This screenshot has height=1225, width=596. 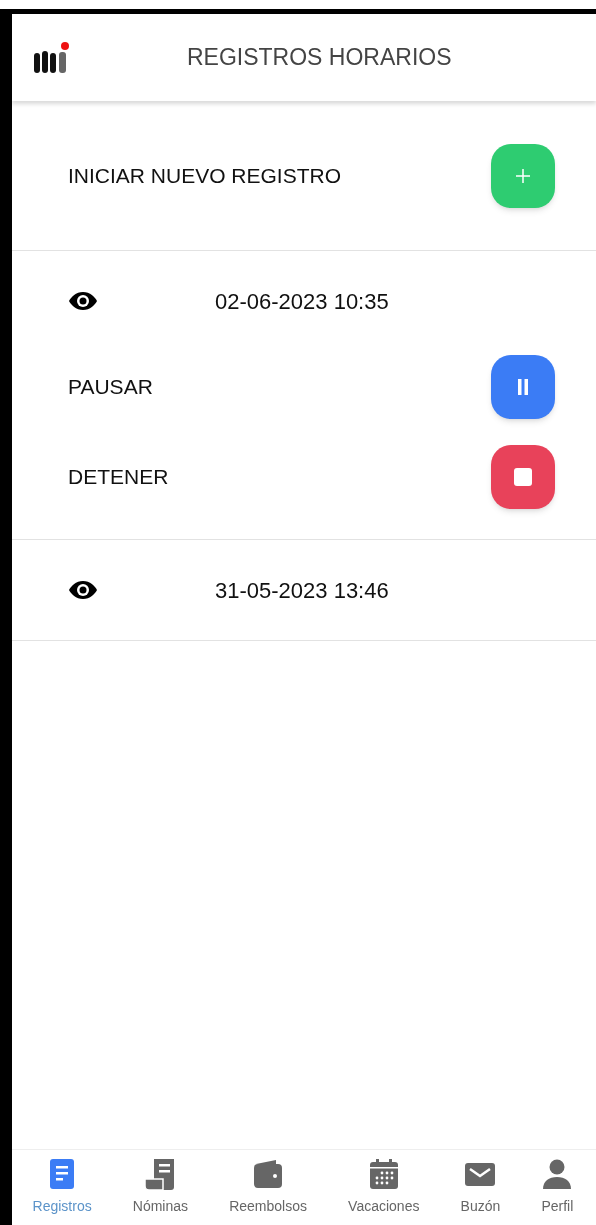 What do you see at coordinates (557, 1174) in the screenshot?
I see `person-icon` at bounding box center [557, 1174].